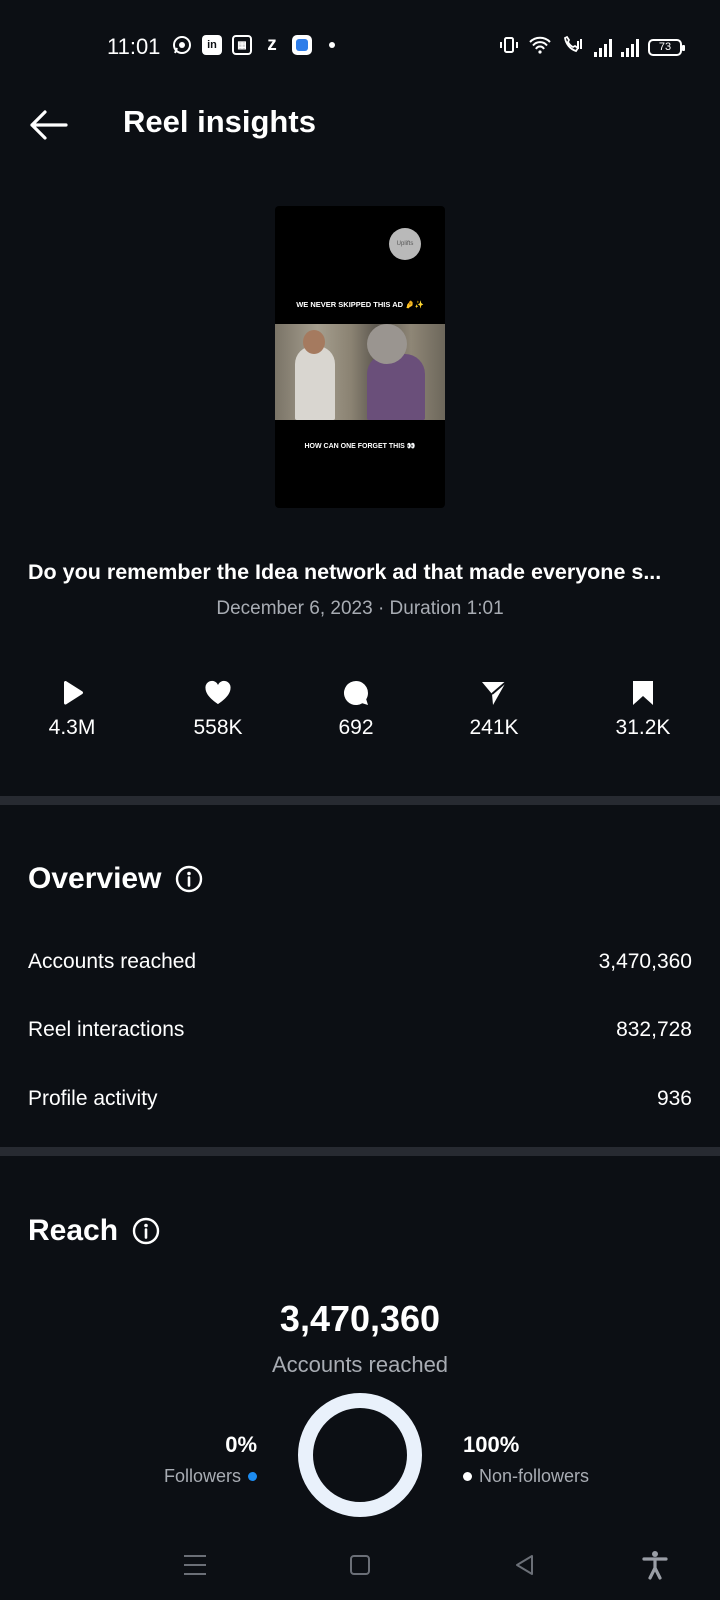 The image size is (720, 1600). I want to click on reach-donut-chart, so click(360, 1455).